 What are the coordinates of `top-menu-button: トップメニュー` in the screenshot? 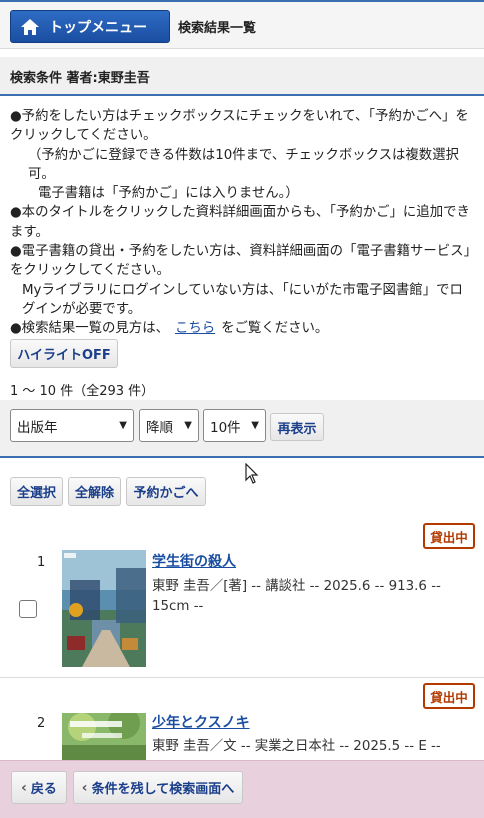 It's located at (90, 26).